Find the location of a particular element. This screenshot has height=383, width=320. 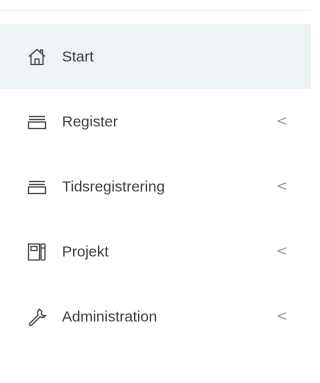

sidebar-item-label: Administration is located at coordinates (110, 316).